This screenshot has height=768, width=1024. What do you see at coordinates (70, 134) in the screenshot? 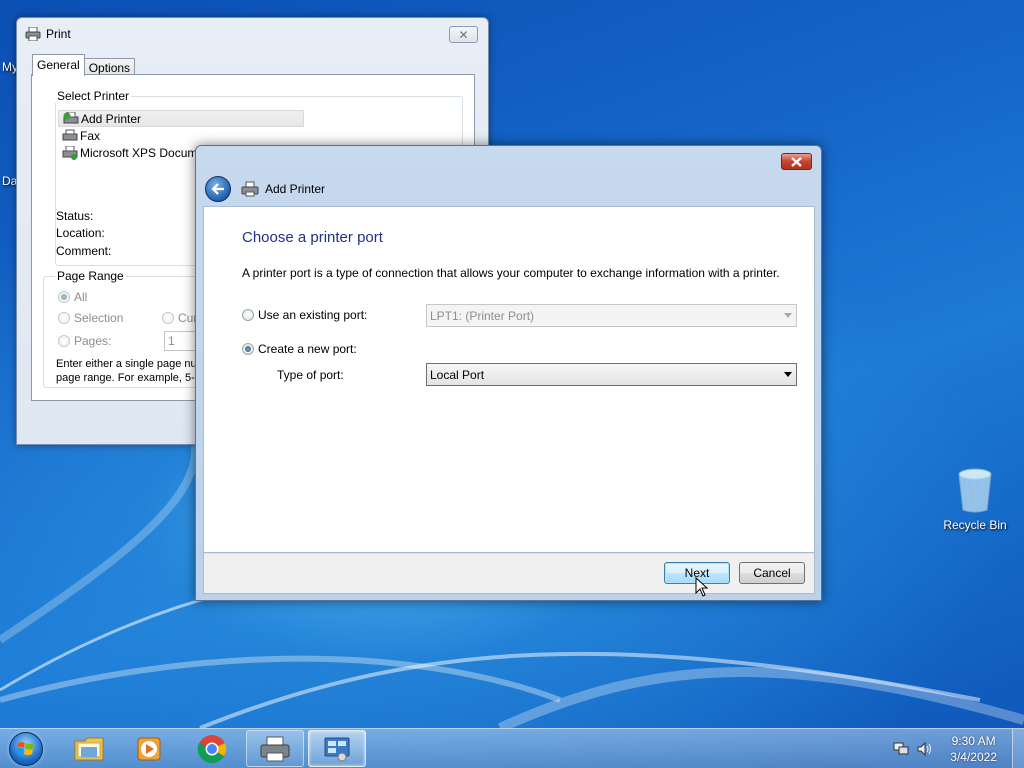
I see `fax-icon` at bounding box center [70, 134].